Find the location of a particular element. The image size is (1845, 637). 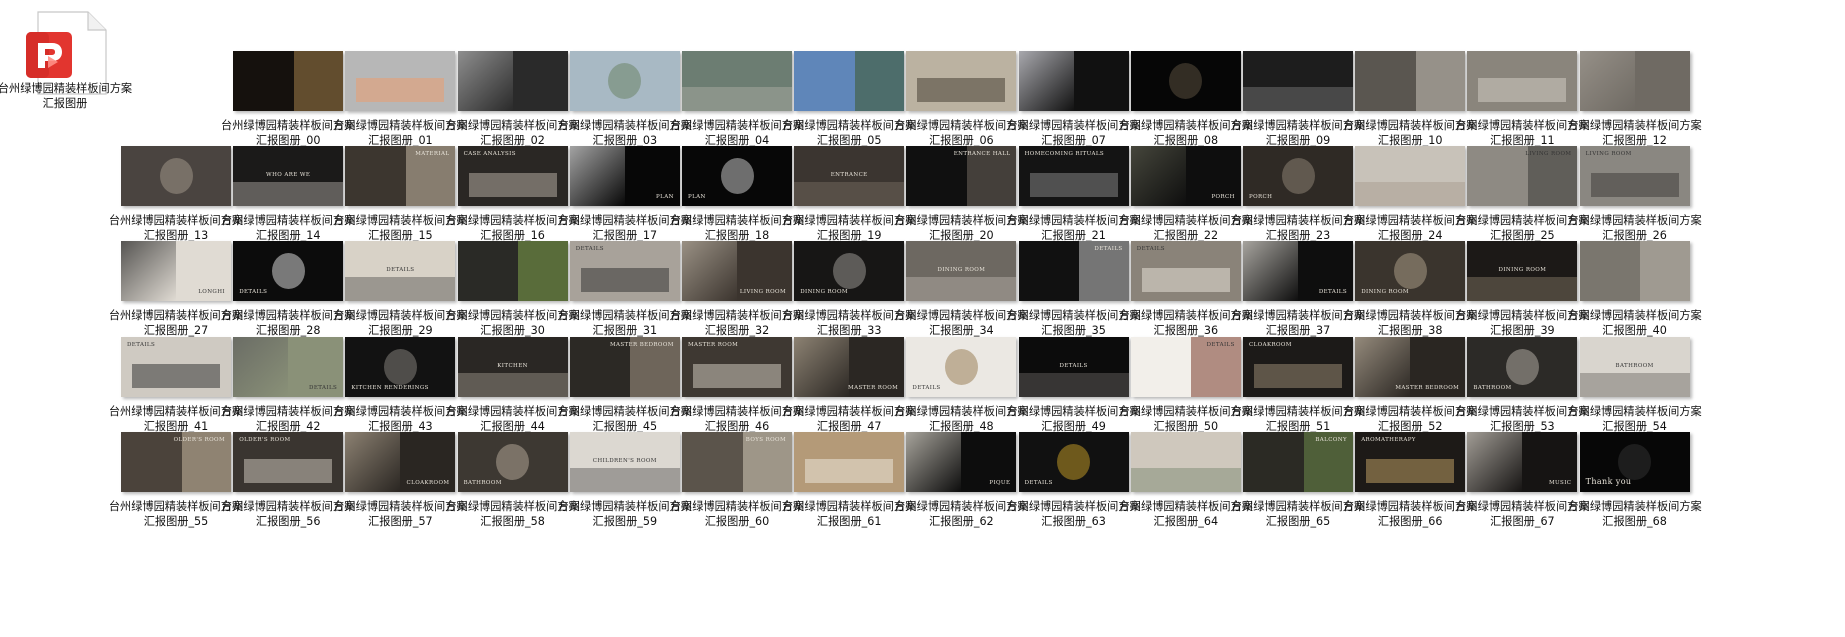

thumbnail-caption: WHO ARE WE is located at coordinates (288, 175).